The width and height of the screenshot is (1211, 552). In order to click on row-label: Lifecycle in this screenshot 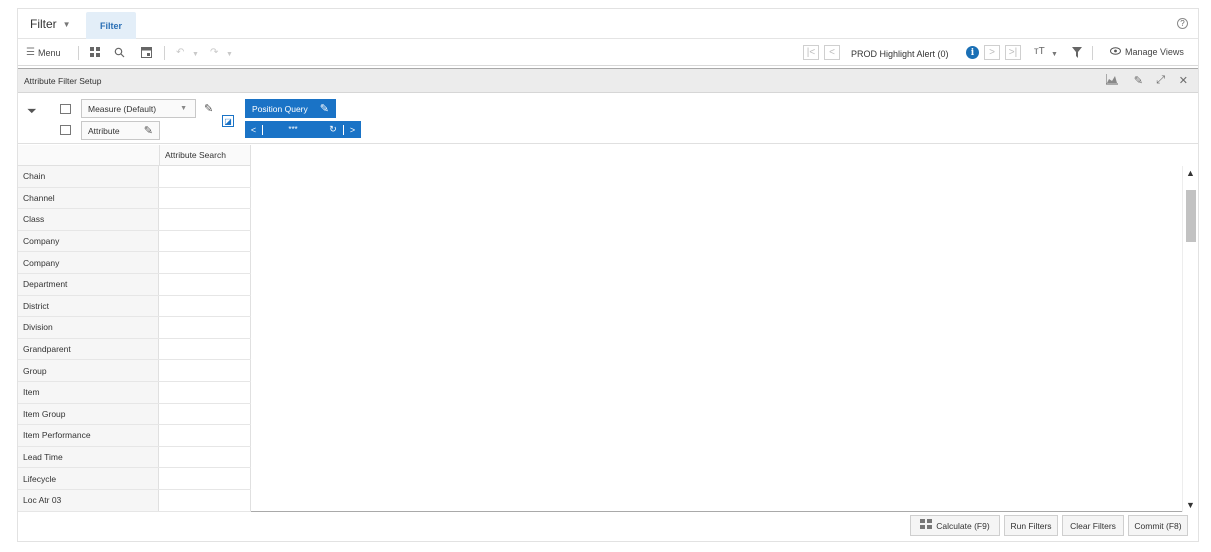, I will do `click(88, 478)`.